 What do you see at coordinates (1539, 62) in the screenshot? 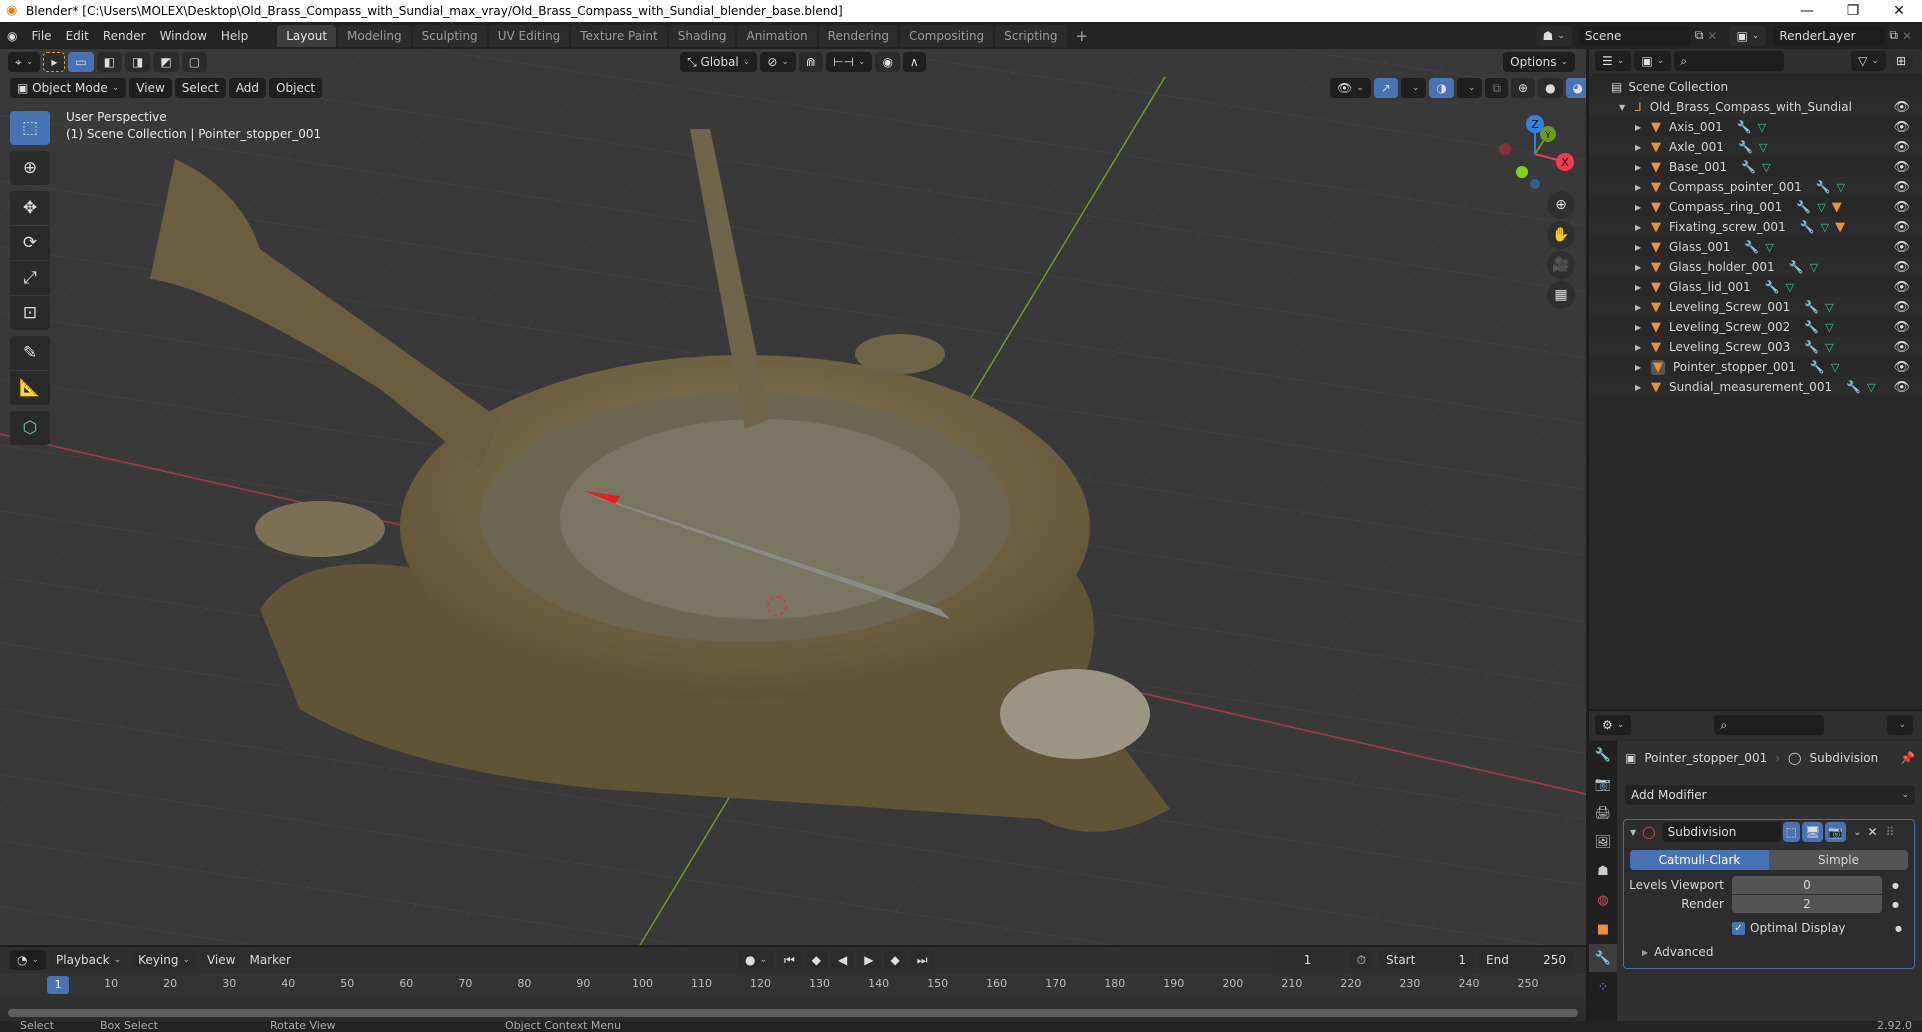
I see `options-dropdown: Options ⌄` at bounding box center [1539, 62].